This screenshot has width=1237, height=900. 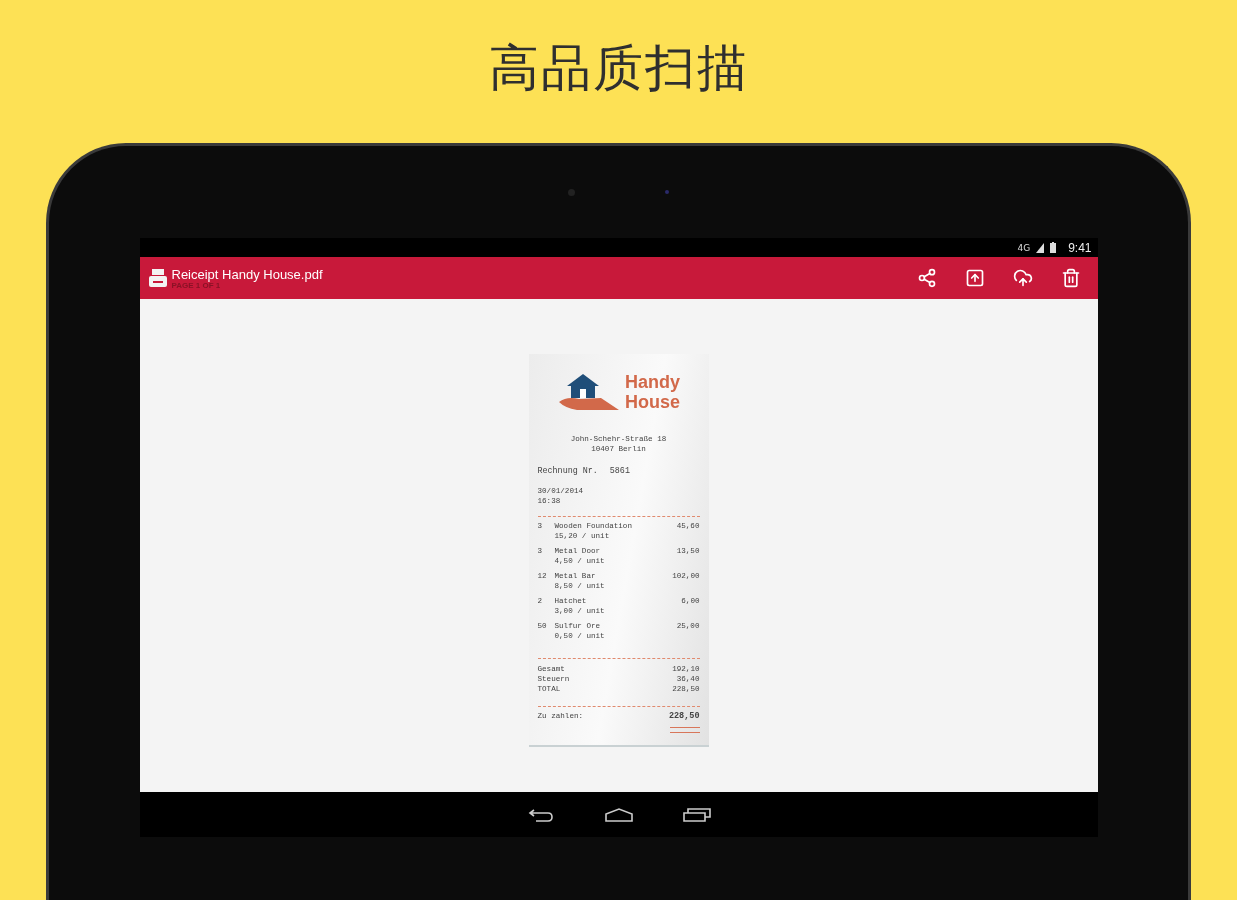 I want to click on signal-icon, so click(x=1040, y=247).